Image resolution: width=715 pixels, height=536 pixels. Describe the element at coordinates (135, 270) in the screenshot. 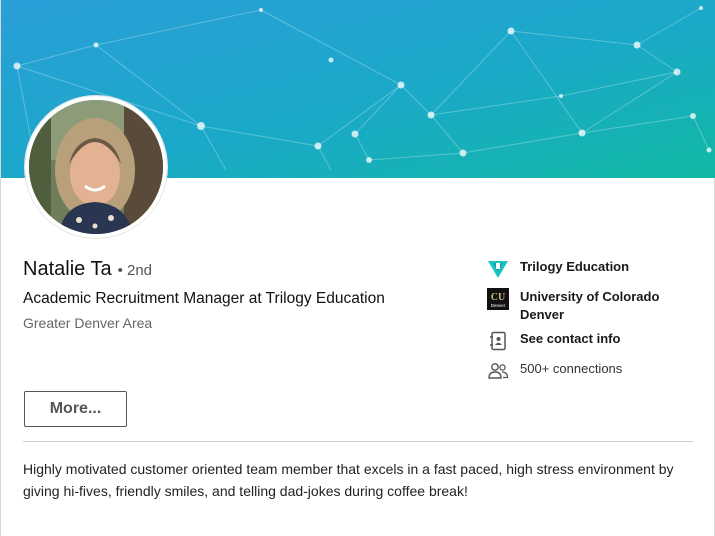

I see `connection-degree: • 2nd` at that location.